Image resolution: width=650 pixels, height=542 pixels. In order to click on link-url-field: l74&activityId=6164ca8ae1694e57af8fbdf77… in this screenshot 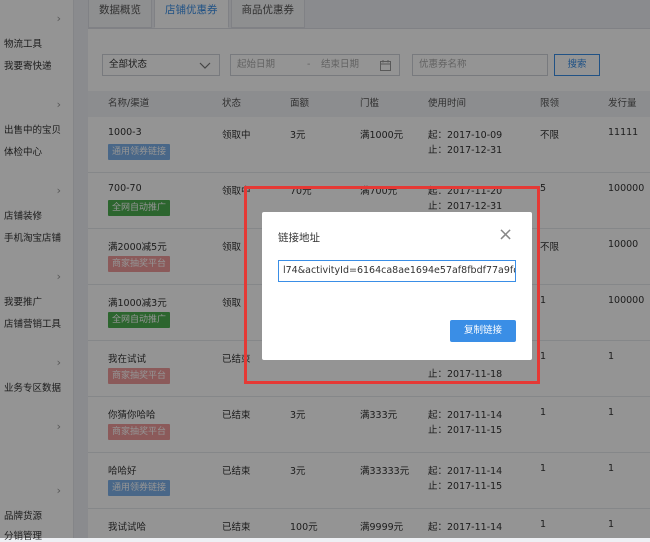, I will do `click(397, 271)`.